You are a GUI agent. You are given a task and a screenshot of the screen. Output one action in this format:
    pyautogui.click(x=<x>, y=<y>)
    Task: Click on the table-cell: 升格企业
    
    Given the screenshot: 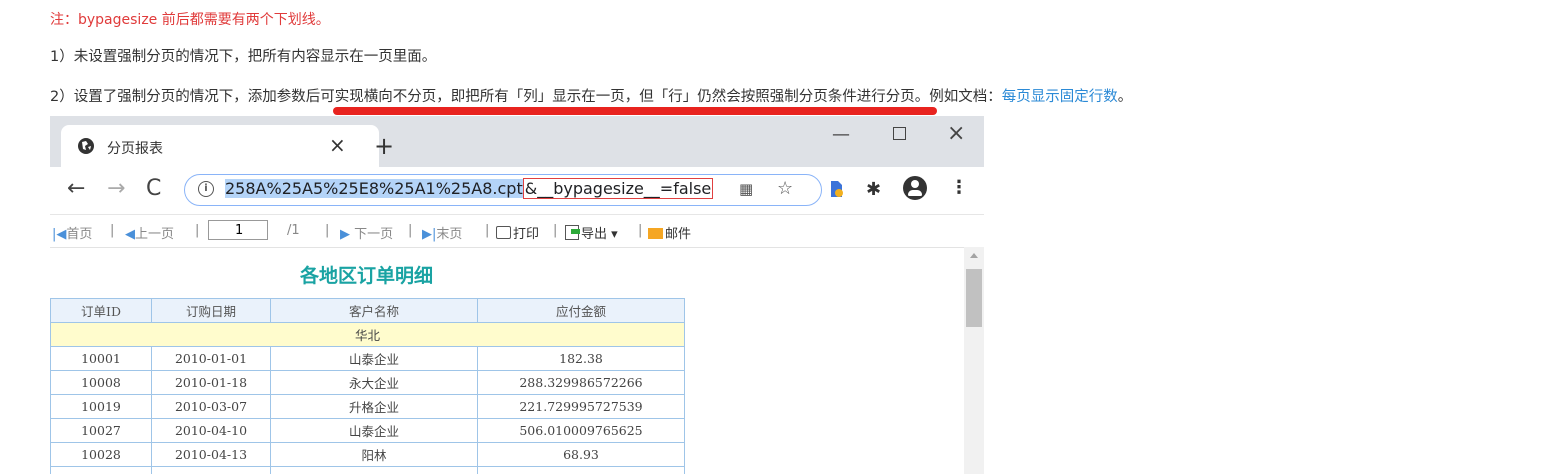 What is the action you would take?
    pyautogui.click(x=374, y=406)
    